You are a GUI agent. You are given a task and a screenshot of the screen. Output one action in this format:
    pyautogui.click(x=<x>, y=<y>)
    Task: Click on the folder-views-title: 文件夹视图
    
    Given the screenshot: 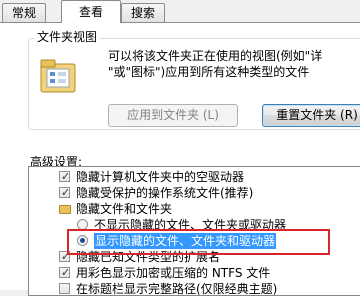 What is the action you would take?
    pyautogui.click(x=67, y=37)
    